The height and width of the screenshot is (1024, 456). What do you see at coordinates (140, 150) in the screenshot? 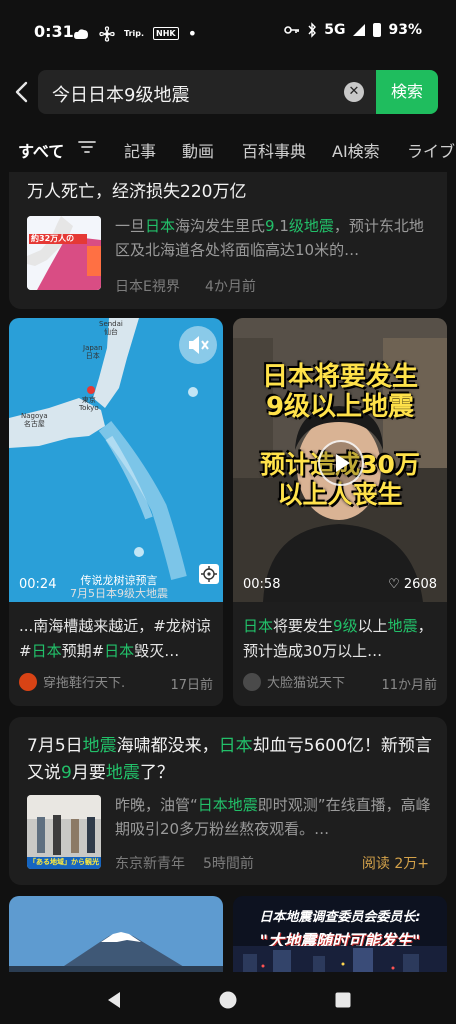
I see `tab-articles: 記事` at bounding box center [140, 150].